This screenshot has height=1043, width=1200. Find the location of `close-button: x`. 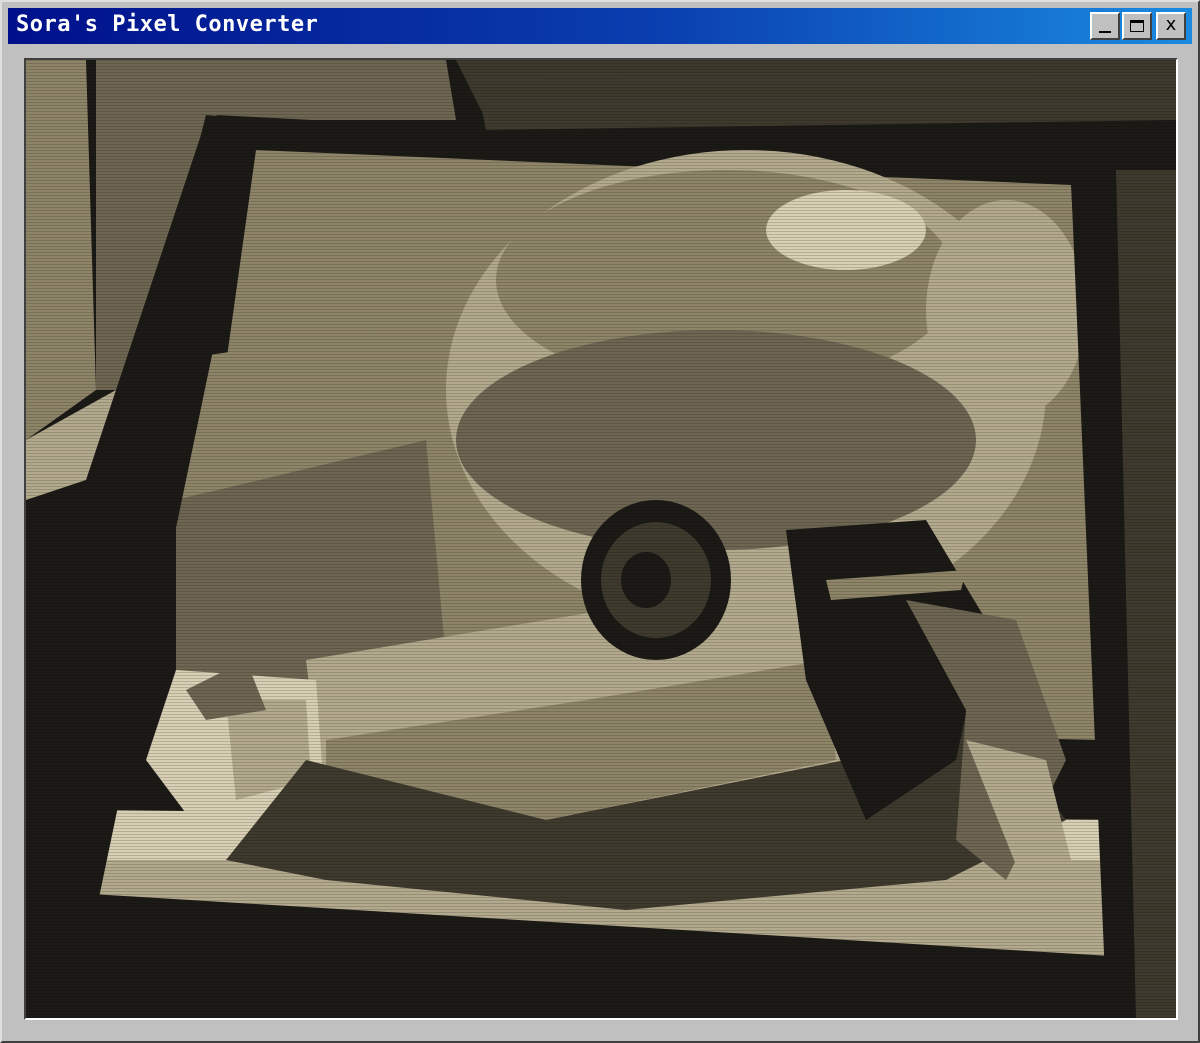

close-button: x is located at coordinates (1171, 26).